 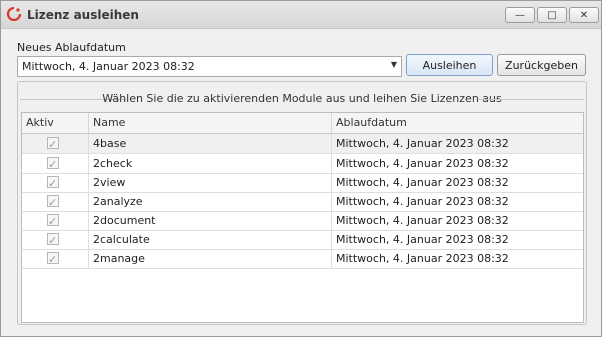 I want to click on minimize-button: —, so click(x=520, y=15).